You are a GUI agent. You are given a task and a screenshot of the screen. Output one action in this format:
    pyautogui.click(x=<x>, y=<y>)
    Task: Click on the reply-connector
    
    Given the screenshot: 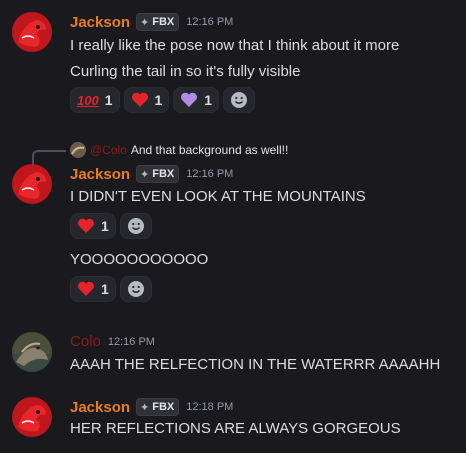 What is the action you would take?
    pyautogui.click(x=49, y=158)
    